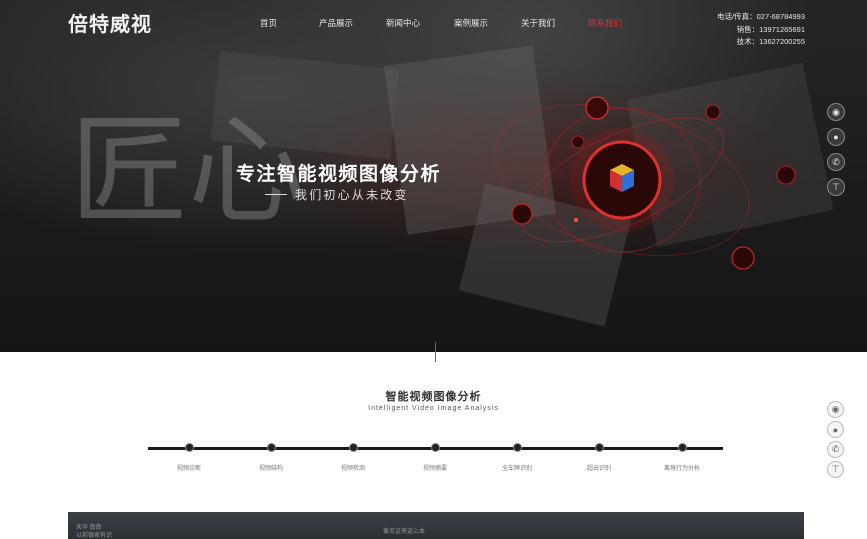 This screenshot has height=539, width=867. I want to click on hero-headline: 专注智能视频图像分析, so click(339, 174).